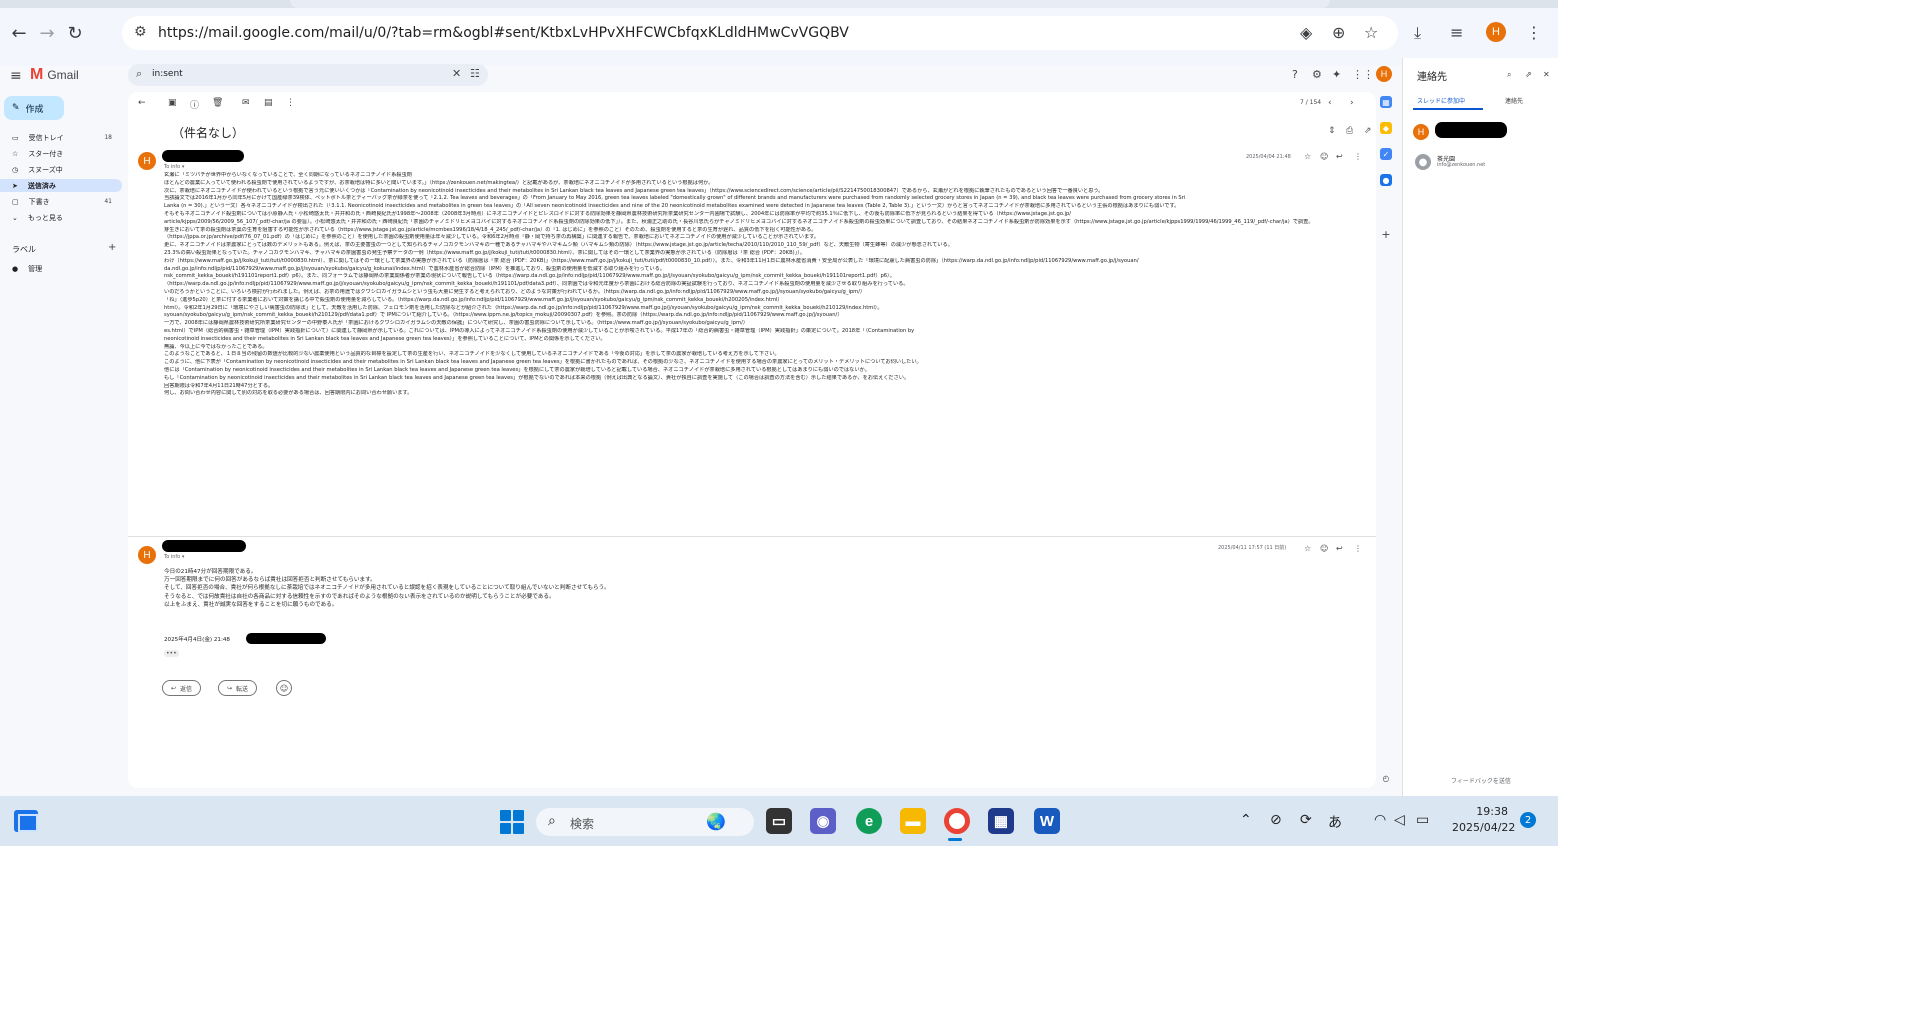 The height and width of the screenshot is (1036, 1925). Describe the element at coordinates (167, 74) in the screenshot. I see `search-input: in:sent` at that location.